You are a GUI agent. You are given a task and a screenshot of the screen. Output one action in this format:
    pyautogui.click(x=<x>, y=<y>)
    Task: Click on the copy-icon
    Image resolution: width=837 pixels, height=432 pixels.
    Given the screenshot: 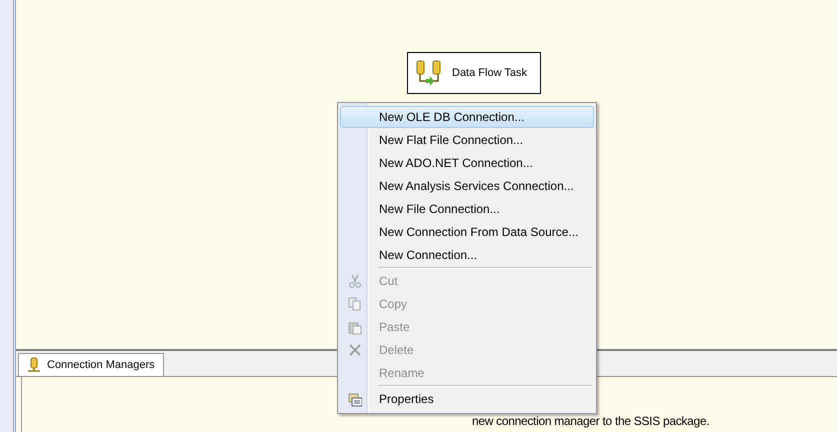 What is the action you would take?
    pyautogui.click(x=355, y=304)
    